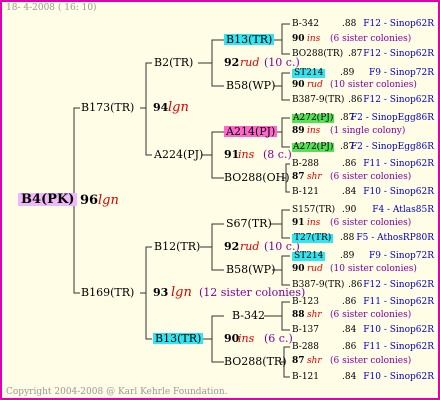 Image resolution: width=440 pixels, height=400 pixels. What do you see at coordinates (178, 154) in the screenshot?
I see `gen2-queen: A224(PJ)` at bounding box center [178, 154].